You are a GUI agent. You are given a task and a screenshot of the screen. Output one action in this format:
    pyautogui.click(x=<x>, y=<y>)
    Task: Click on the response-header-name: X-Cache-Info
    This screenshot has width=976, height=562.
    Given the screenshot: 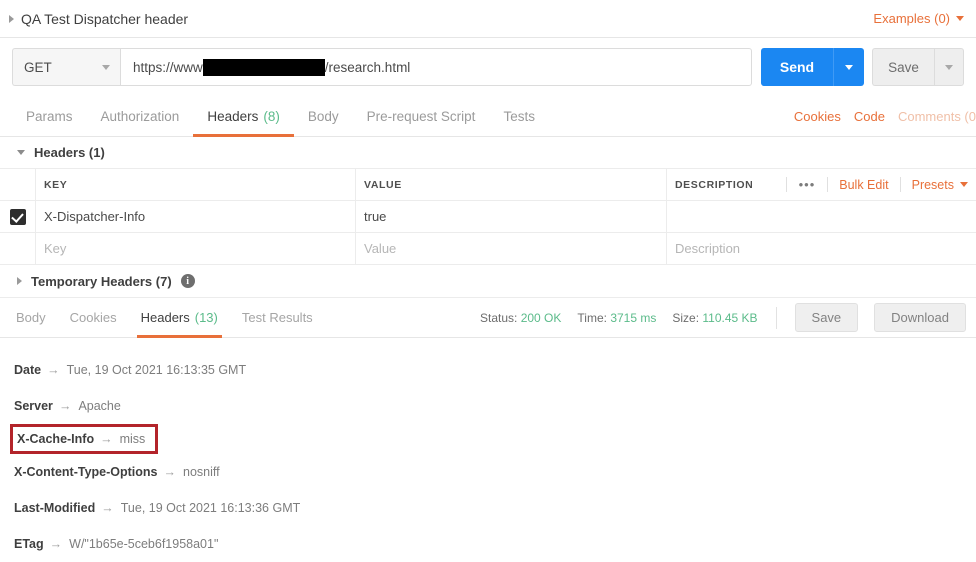 What is the action you would take?
    pyautogui.click(x=56, y=439)
    